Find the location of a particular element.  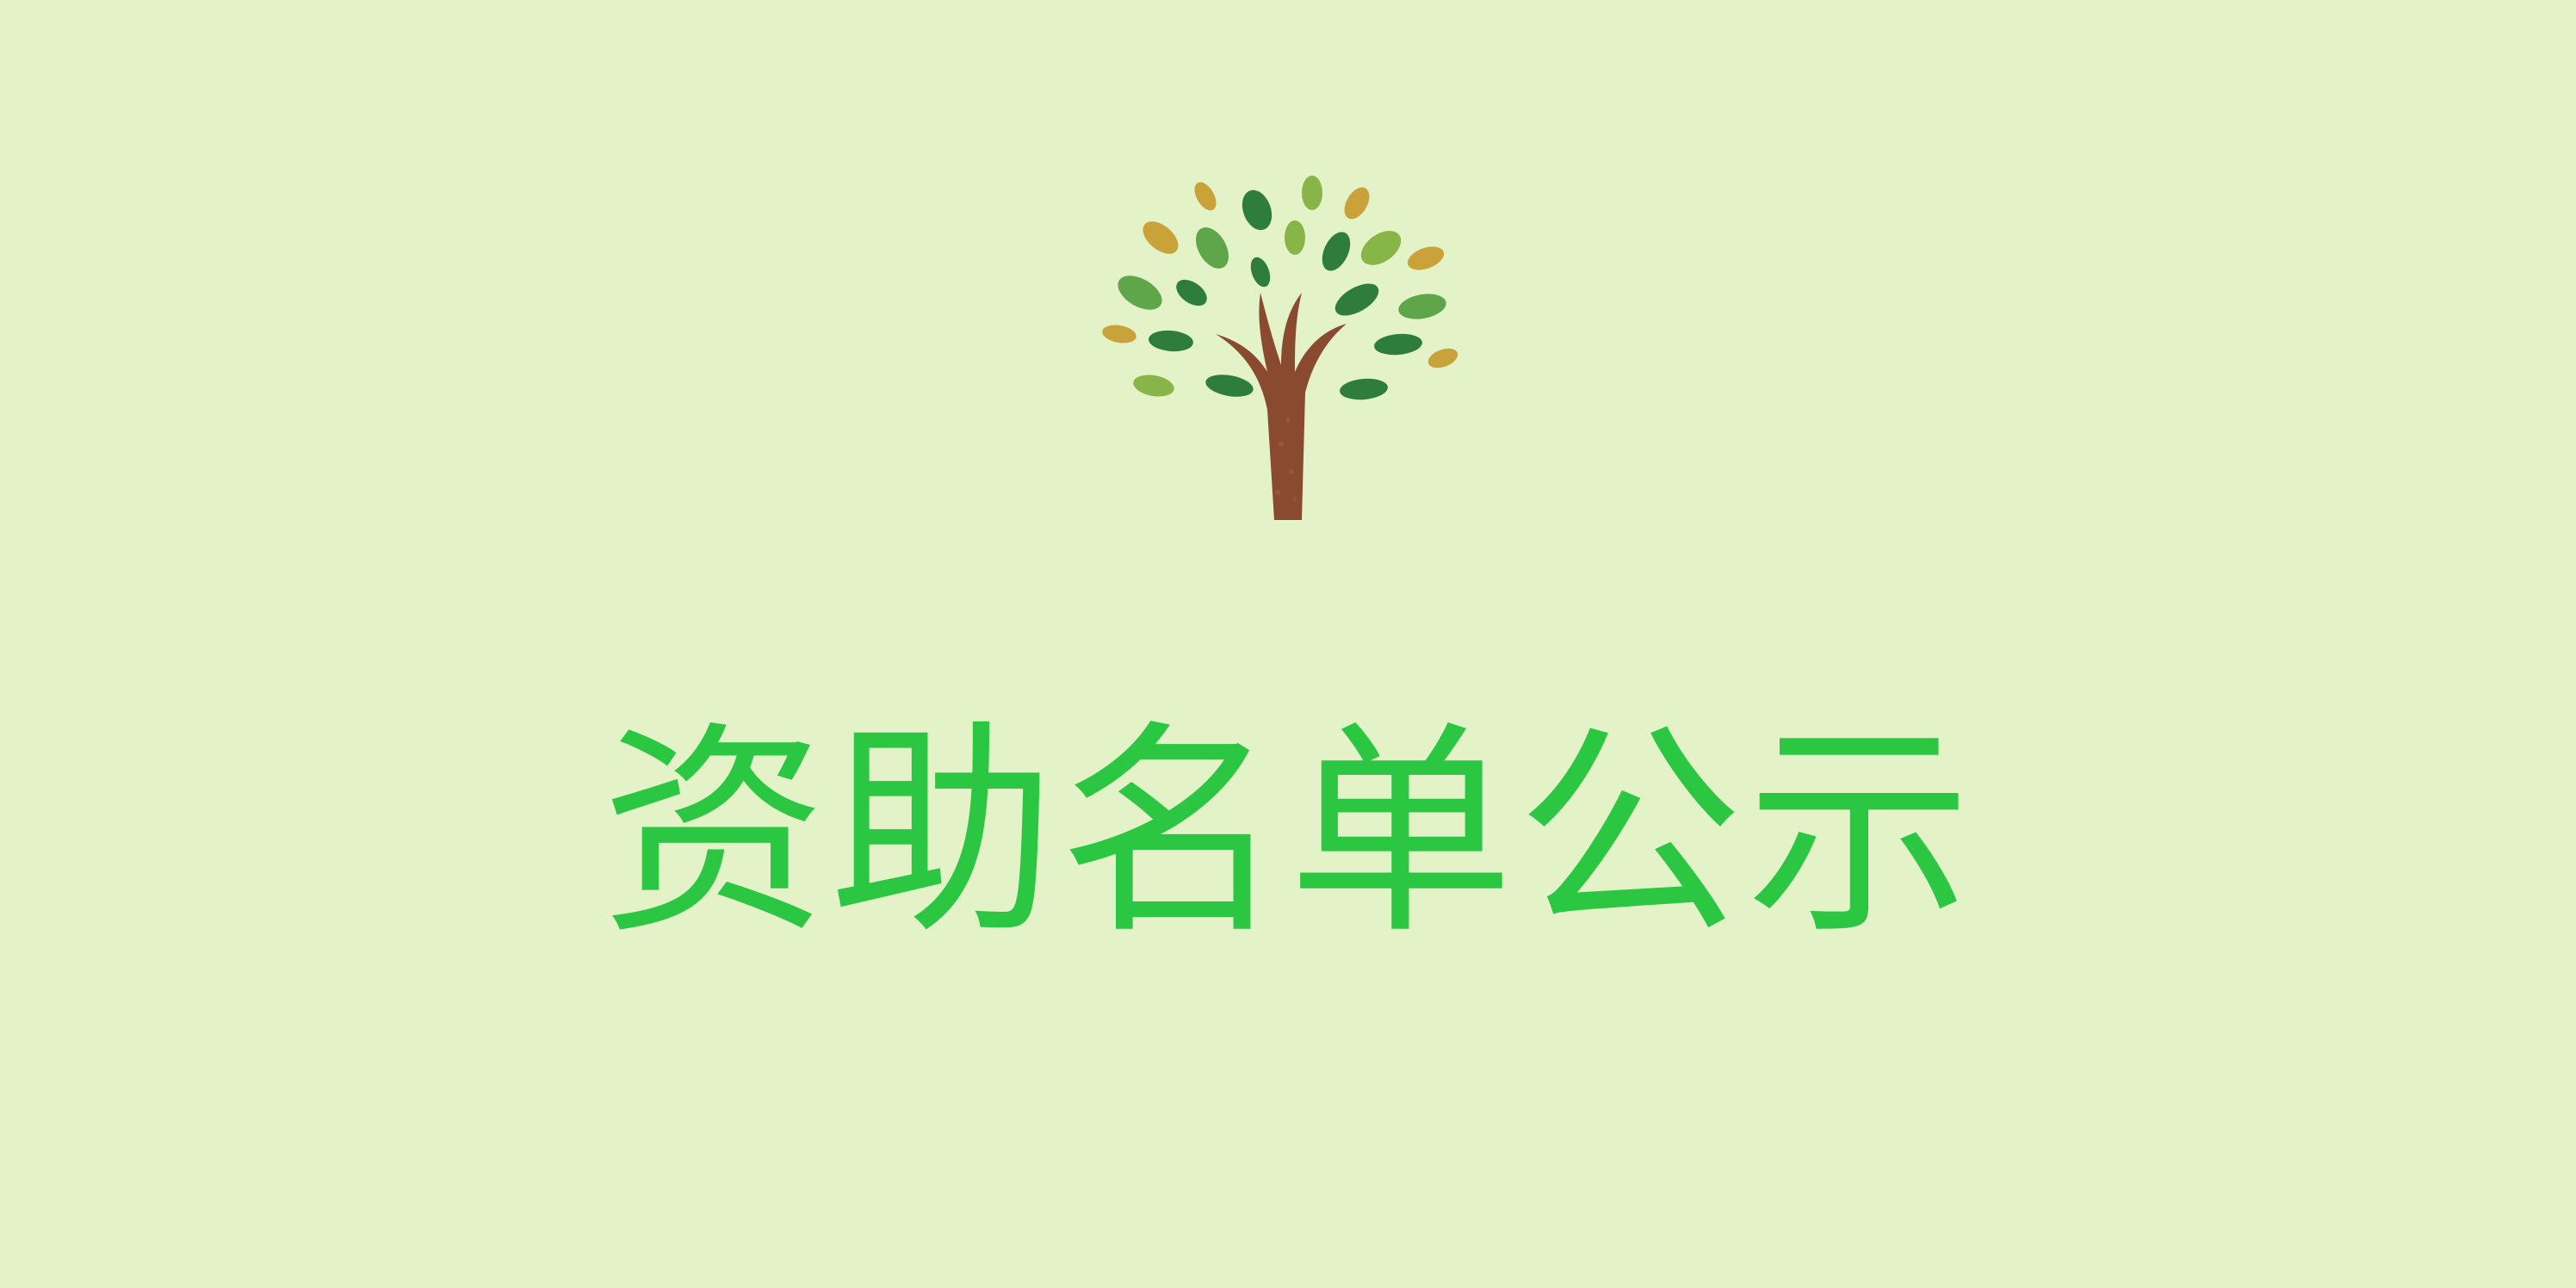

tree-logo is located at coordinates (1288, 344).